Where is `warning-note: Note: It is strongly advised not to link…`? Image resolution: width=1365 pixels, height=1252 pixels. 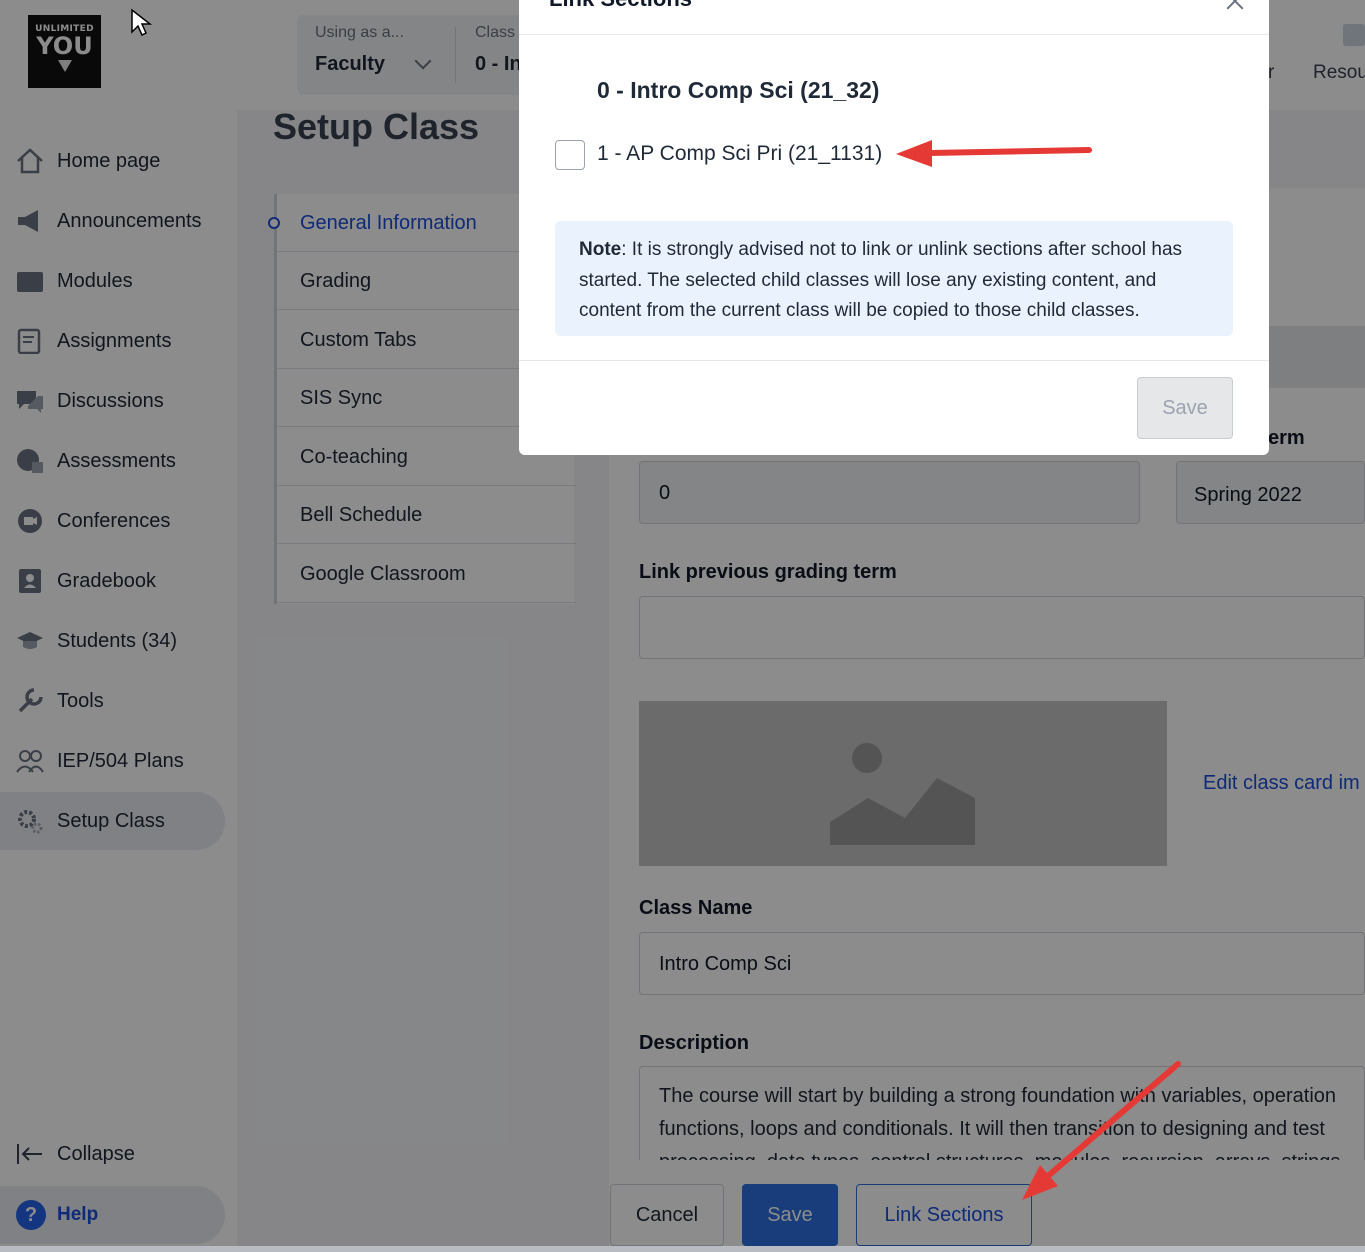 warning-note: Note: It is strongly advised not to link… is located at coordinates (894, 278).